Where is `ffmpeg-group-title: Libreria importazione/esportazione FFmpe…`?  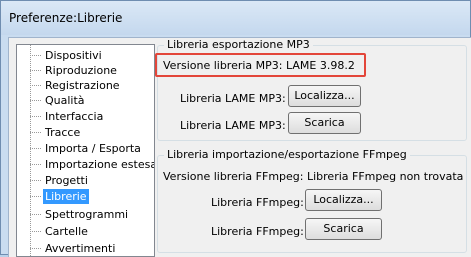
ffmpeg-group-title: Libreria importazione/esportazione FFmpe… is located at coordinates (287, 154).